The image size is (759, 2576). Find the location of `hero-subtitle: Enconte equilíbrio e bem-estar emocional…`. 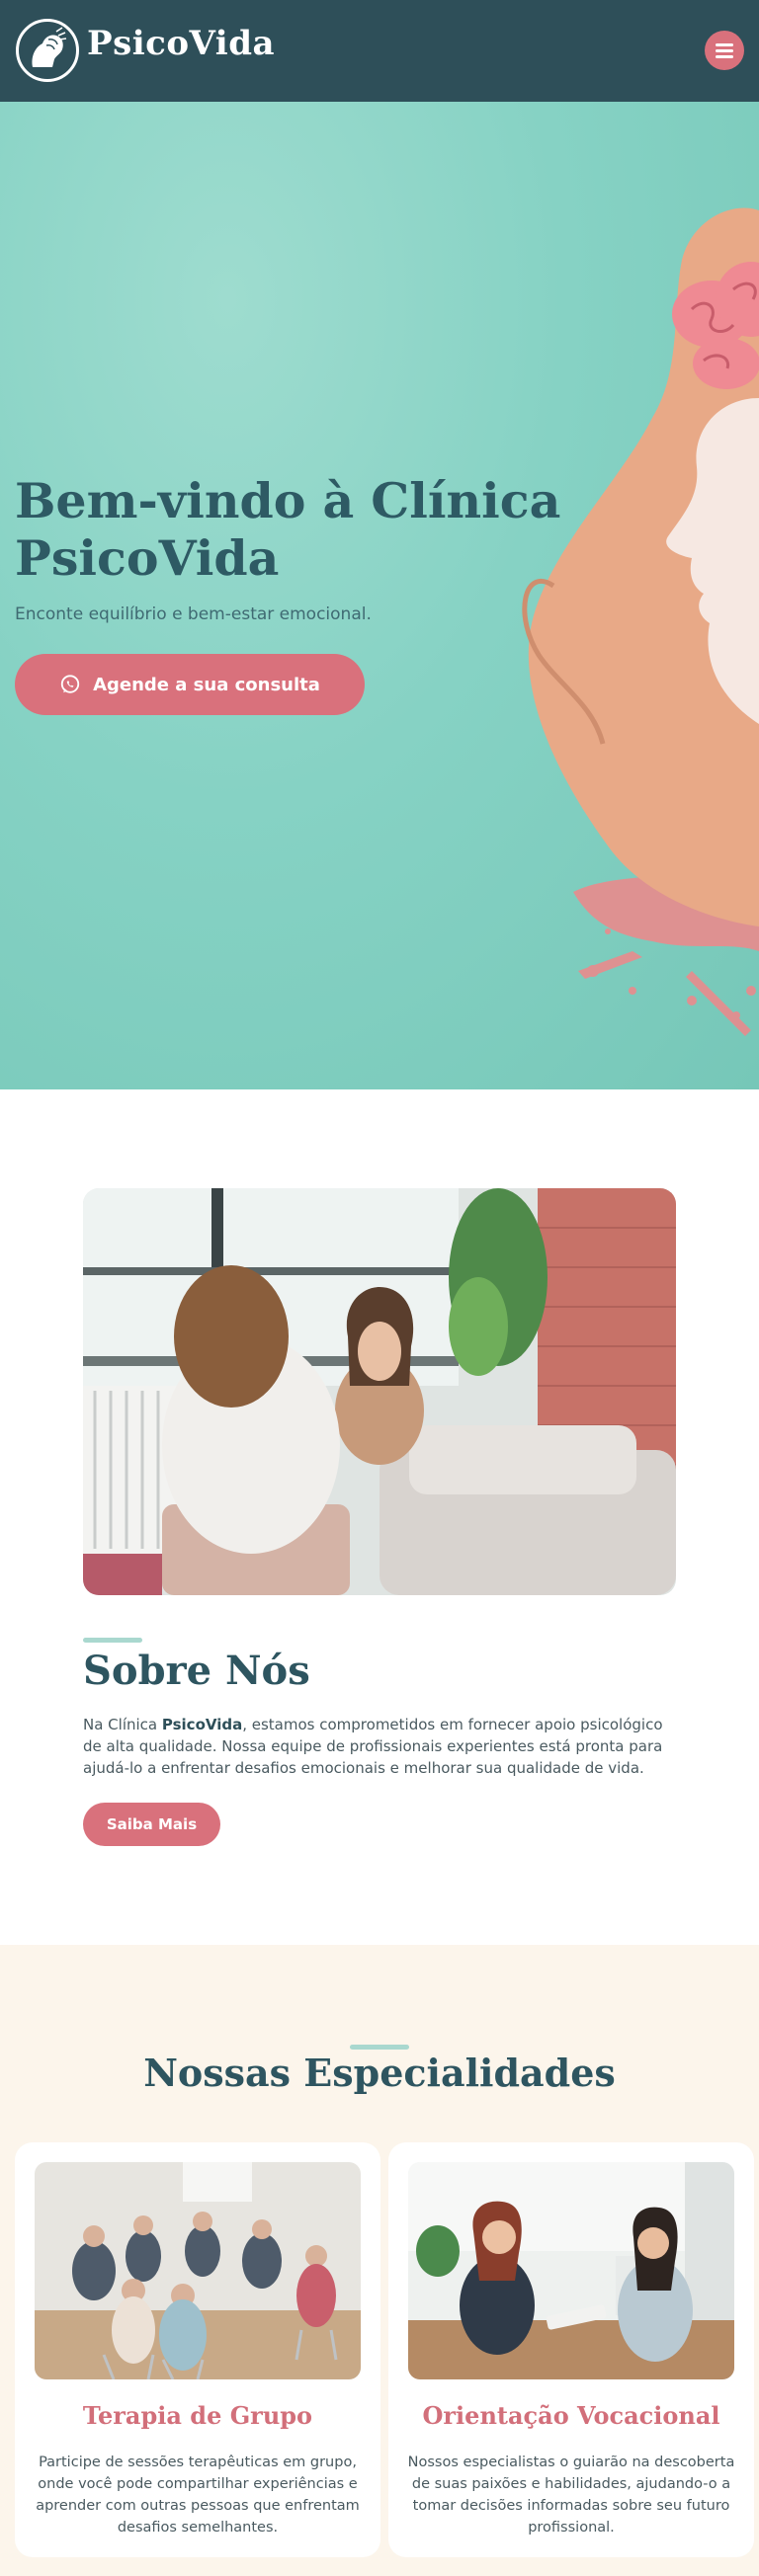

hero-subtitle: Enconte equilíbrio e bem-estar emocional… is located at coordinates (193, 614).